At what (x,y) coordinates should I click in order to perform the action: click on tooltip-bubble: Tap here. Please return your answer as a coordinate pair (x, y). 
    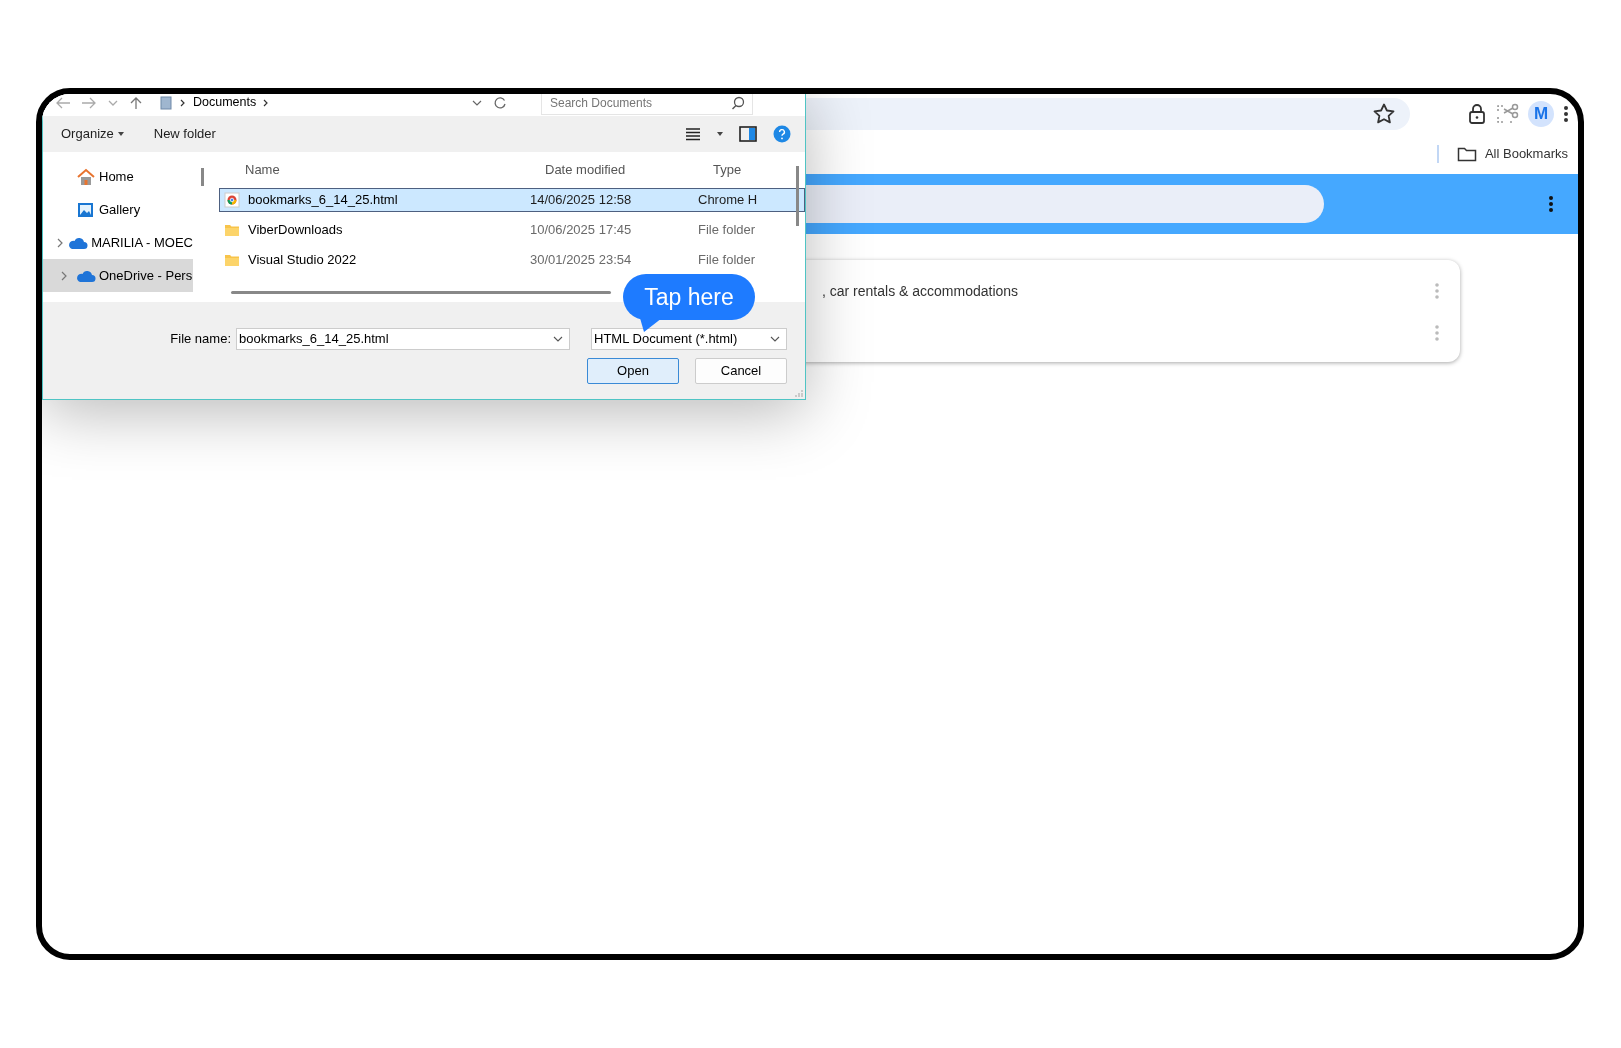
    Looking at the image, I should click on (689, 297).